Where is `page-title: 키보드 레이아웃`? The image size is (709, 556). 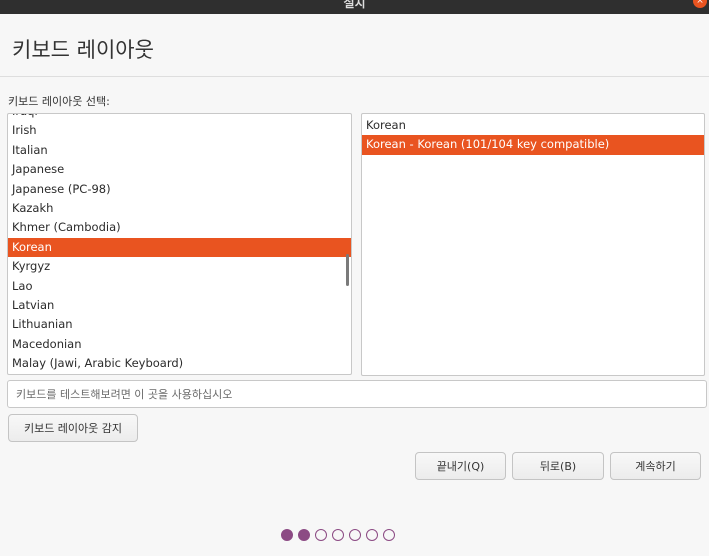 page-title: 키보드 레이아웃 is located at coordinates (83, 50).